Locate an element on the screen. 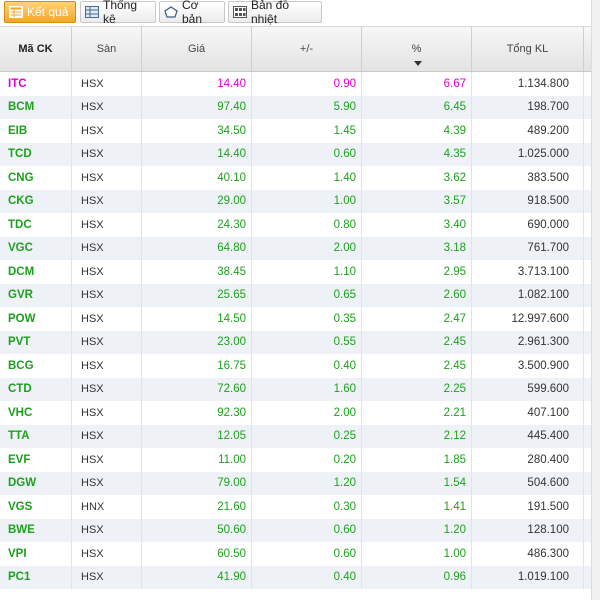  cell-price: 23.00 is located at coordinates (197, 342).